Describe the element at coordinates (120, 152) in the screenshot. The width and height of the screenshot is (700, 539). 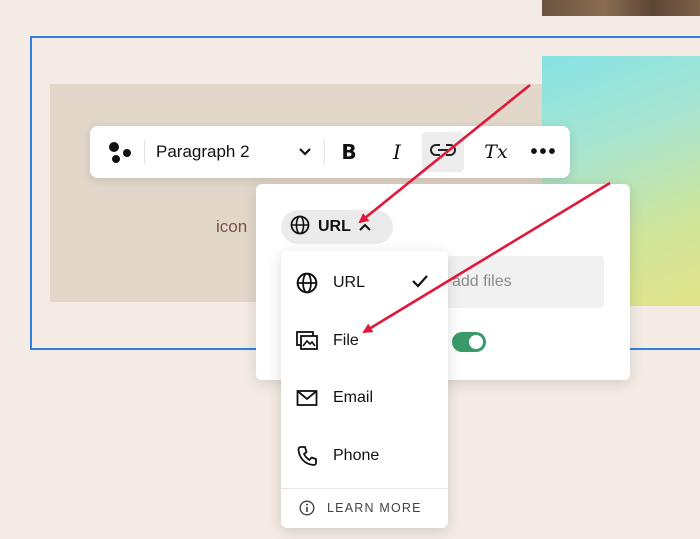
I see `block-style-icon` at that location.